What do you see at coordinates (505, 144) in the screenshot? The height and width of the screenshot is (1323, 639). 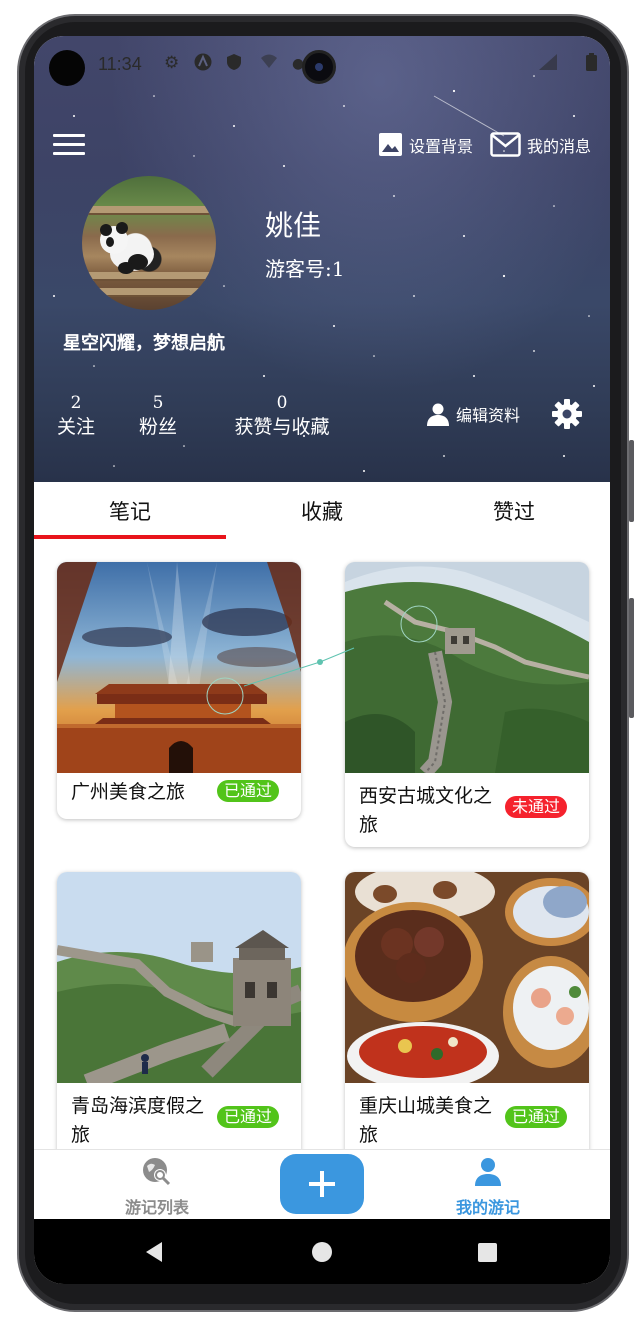 I see `mail-icon` at bounding box center [505, 144].